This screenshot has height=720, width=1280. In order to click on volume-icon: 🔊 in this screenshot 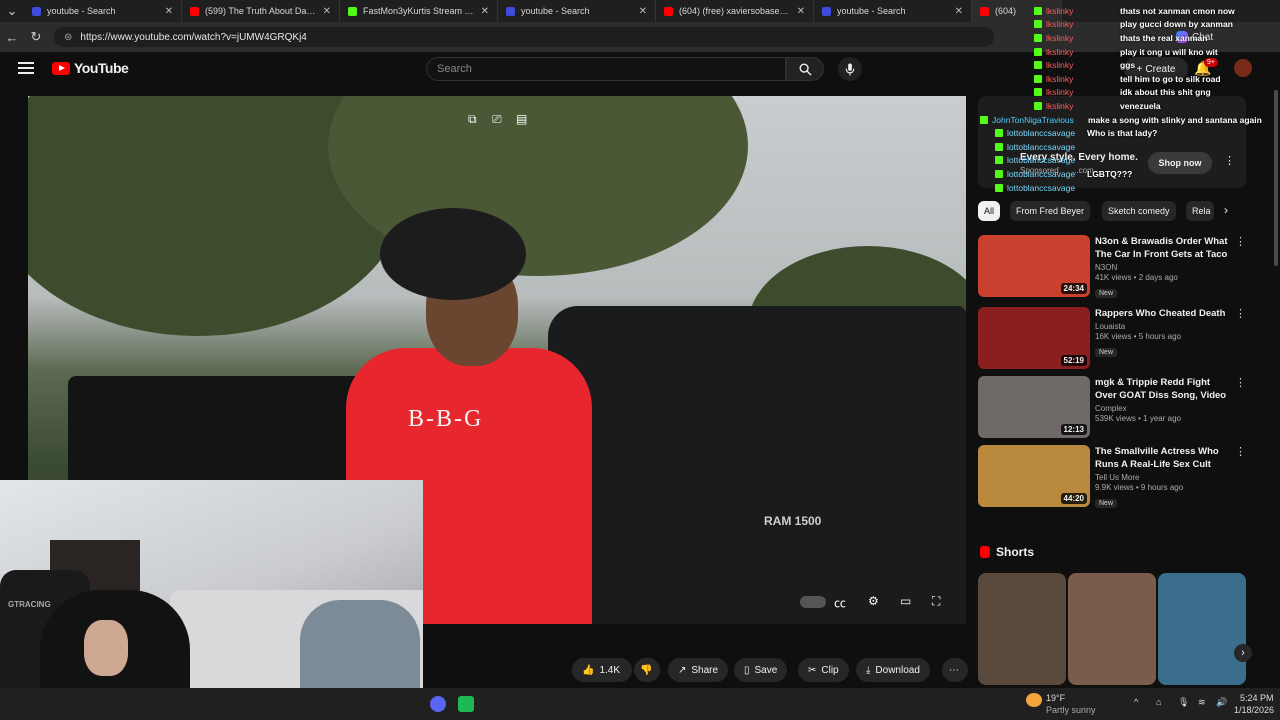, I will do `click(1221, 702)`.